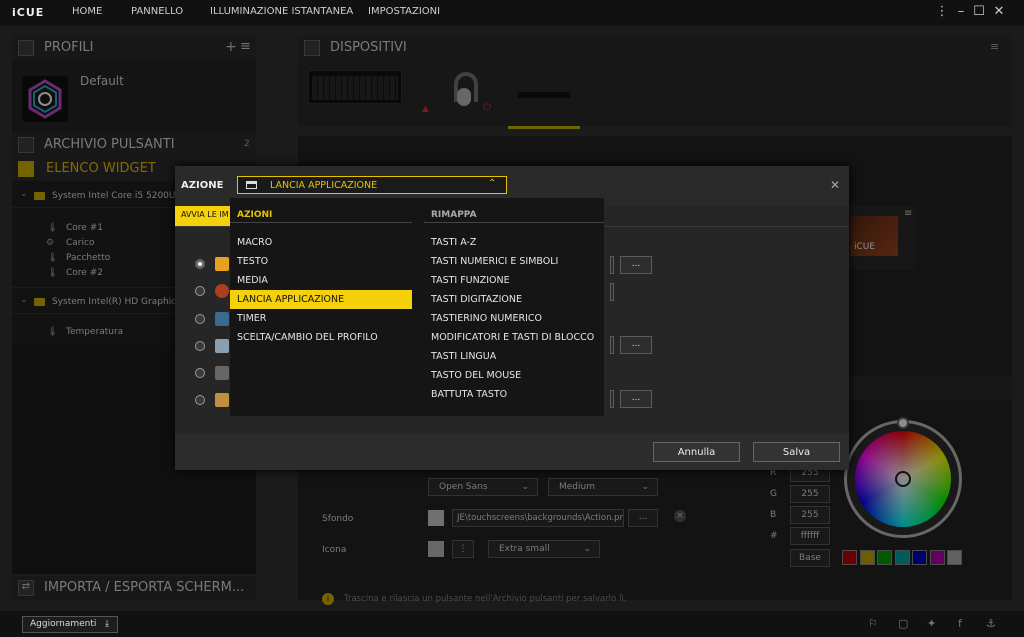  What do you see at coordinates (979, 12) in the screenshot?
I see `maximize-button: ☐` at bounding box center [979, 12].